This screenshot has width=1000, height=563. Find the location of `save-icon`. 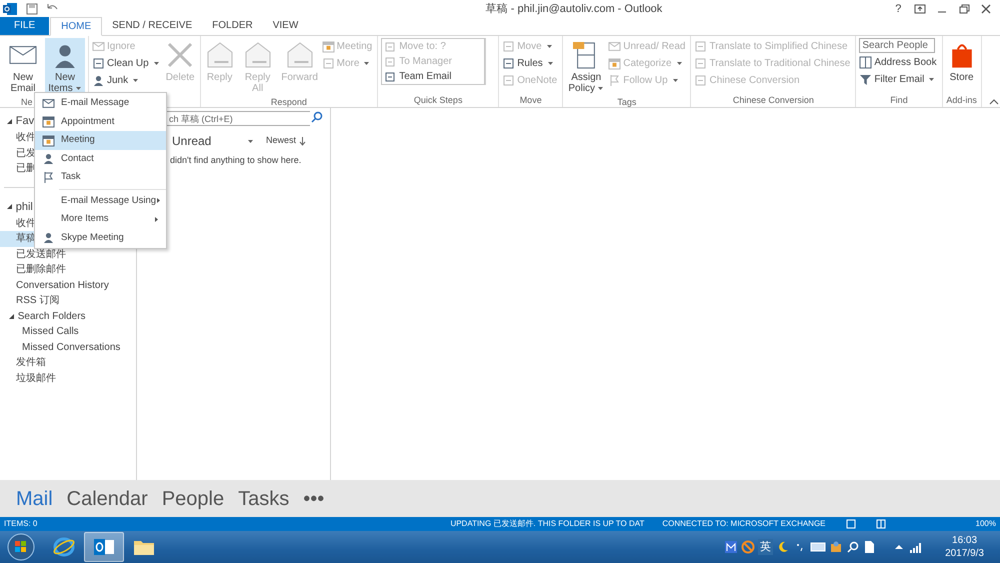

save-icon is located at coordinates (31, 9).